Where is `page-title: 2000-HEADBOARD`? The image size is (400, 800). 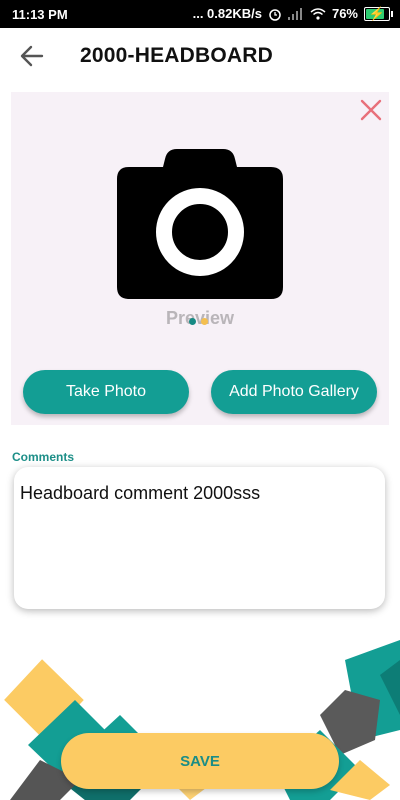
page-title: 2000-HEADBOARD is located at coordinates (177, 55).